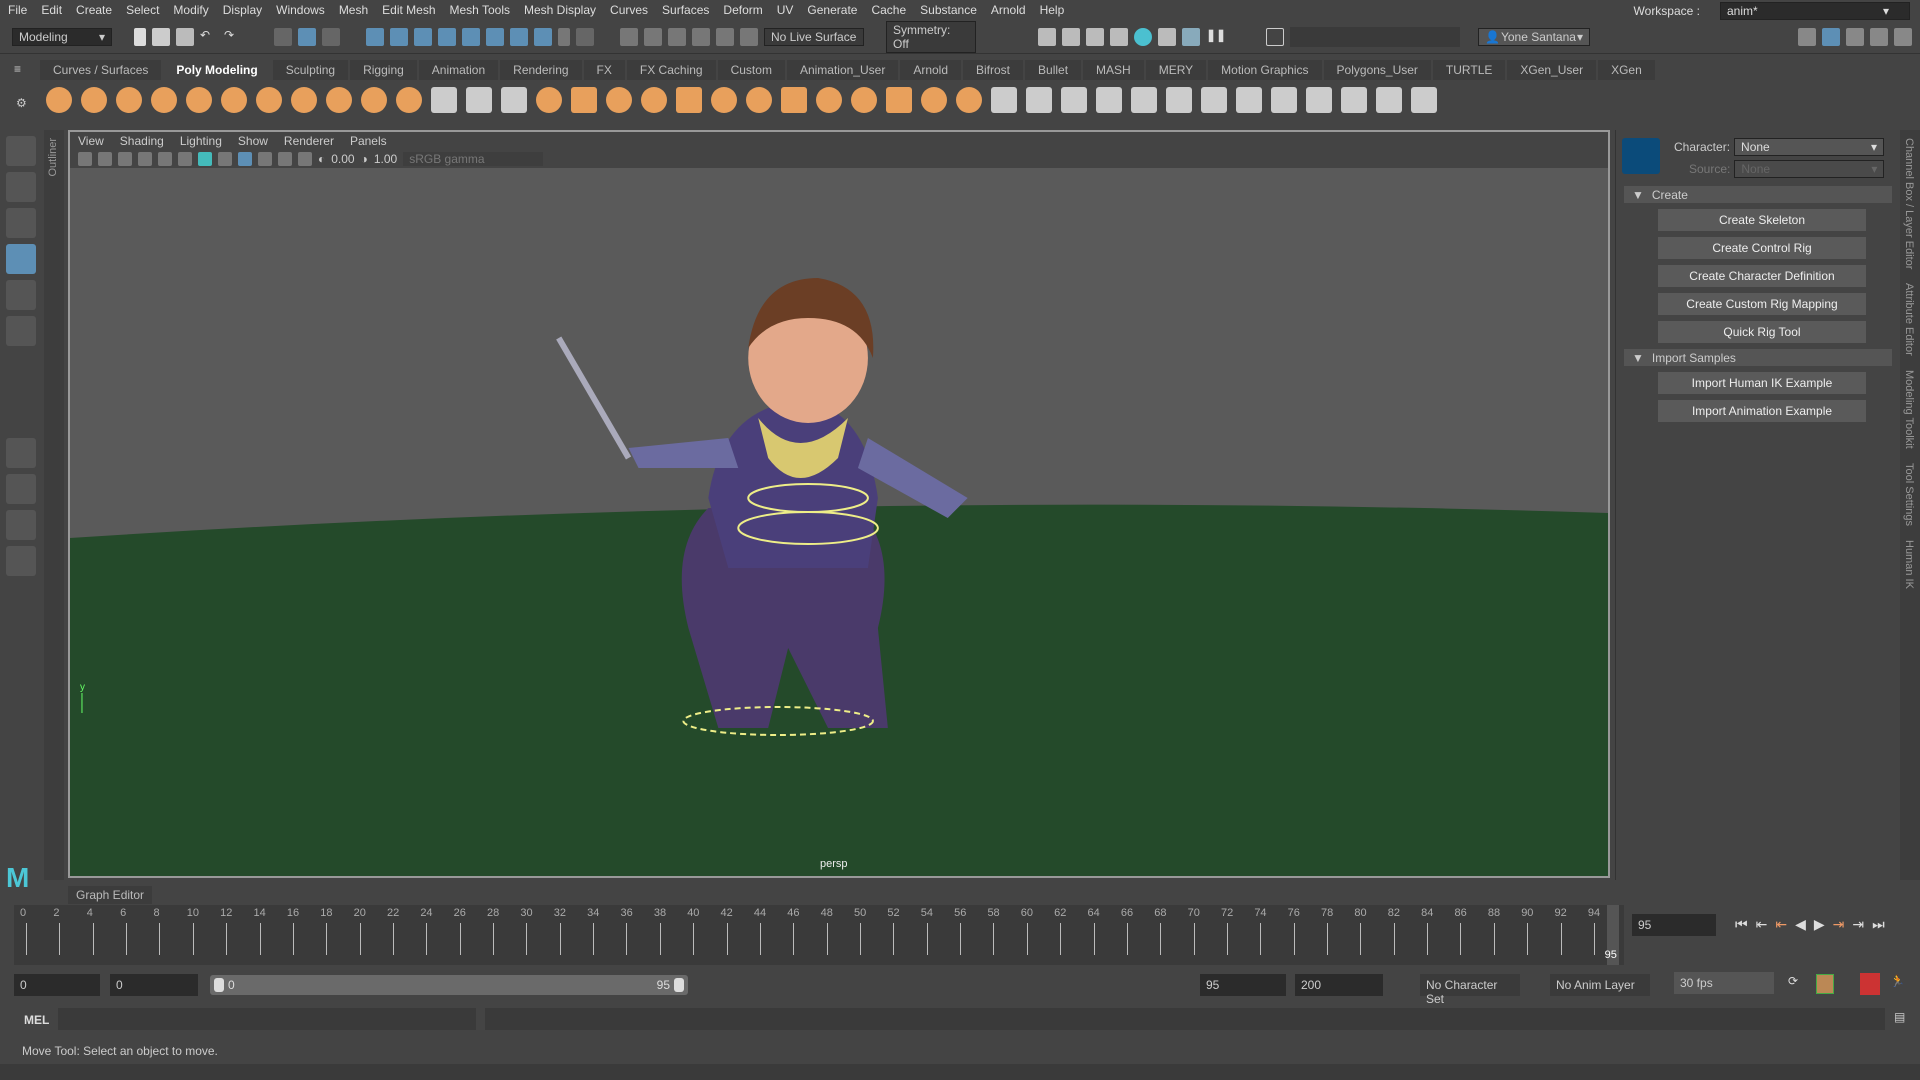 The height and width of the screenshot is (1080, 1920). What do you see at coordinates (51, 10) in the screenshot?
I see `menu-edit: Edit` at bounding box center [51, 10].